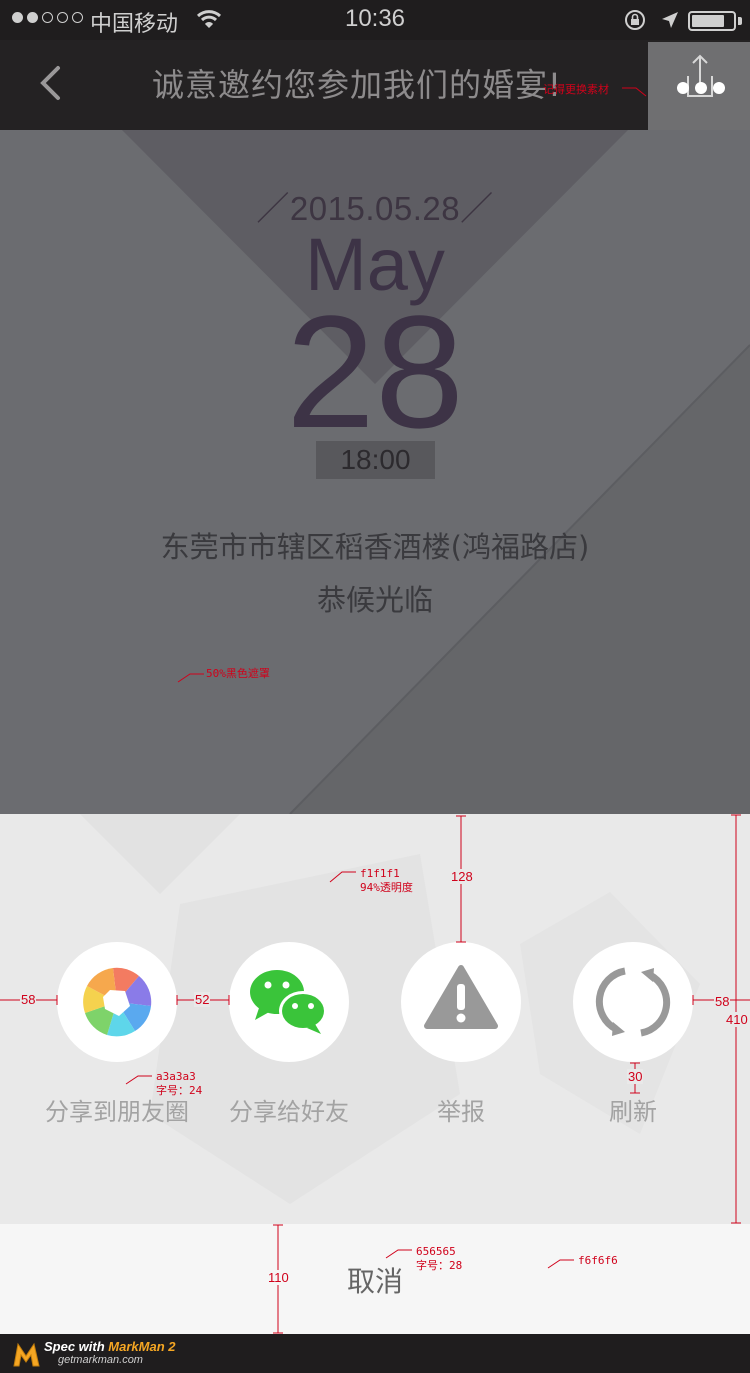  I want to click on dimension-cancel: 110, so click(278, 1277).